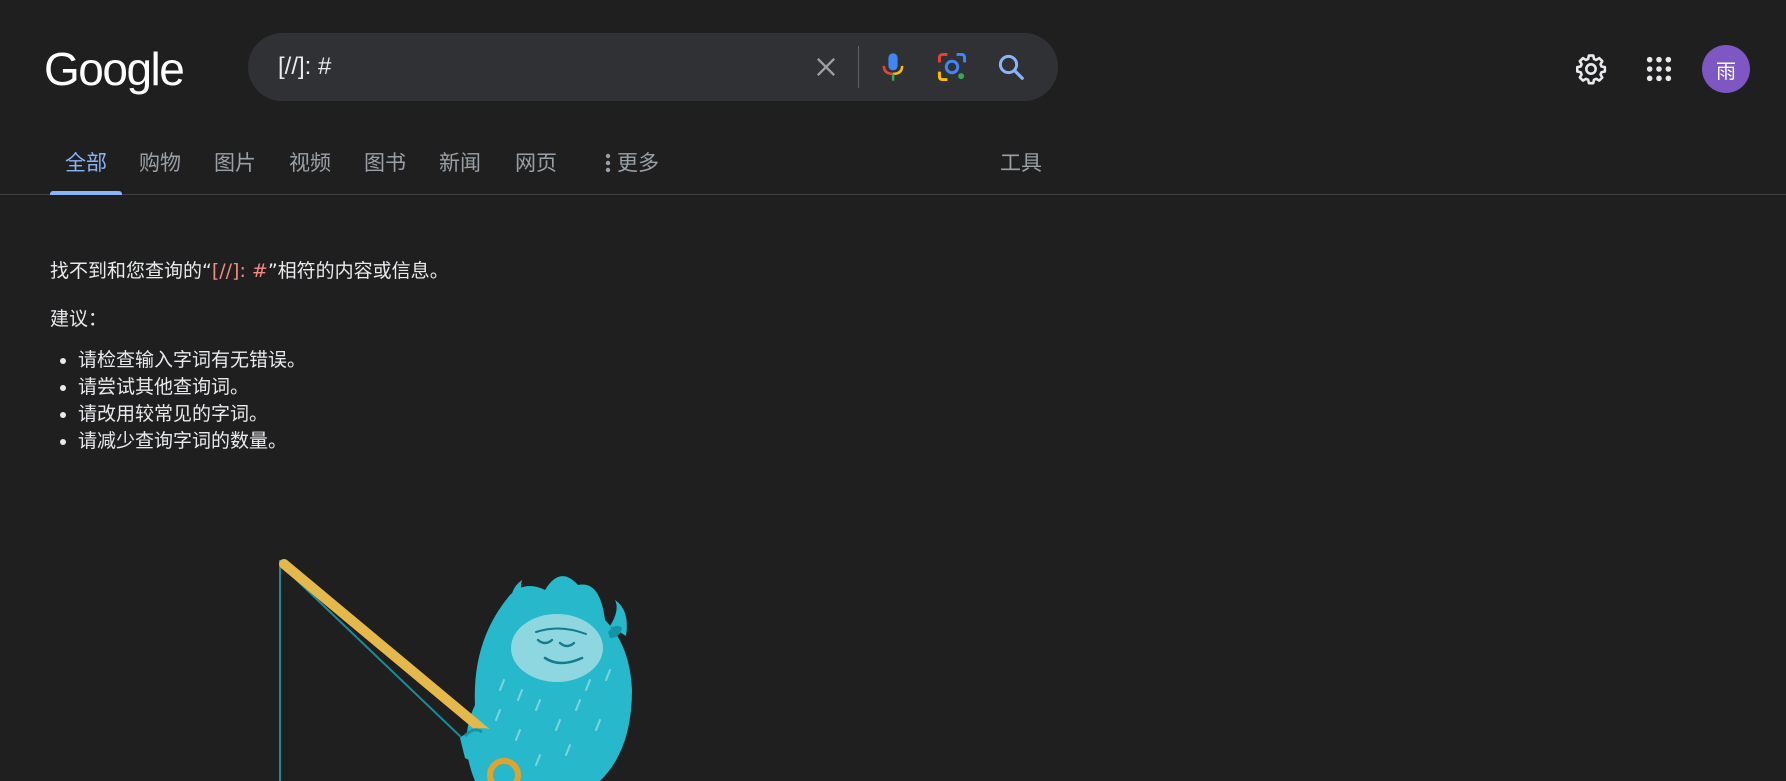  I want to click on search-input, so click(528, 67).